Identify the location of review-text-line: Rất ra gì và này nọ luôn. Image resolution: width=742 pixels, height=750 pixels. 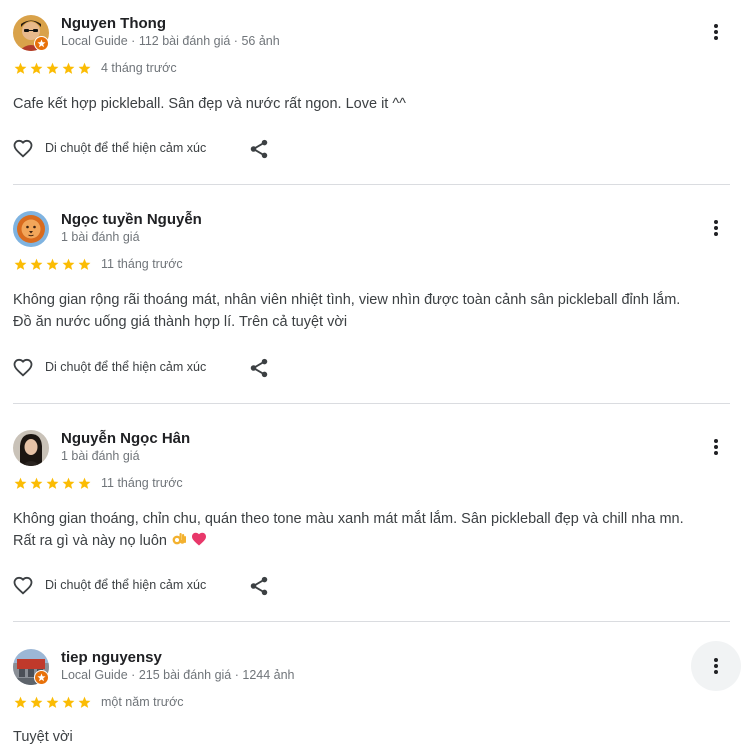
(90, 541).